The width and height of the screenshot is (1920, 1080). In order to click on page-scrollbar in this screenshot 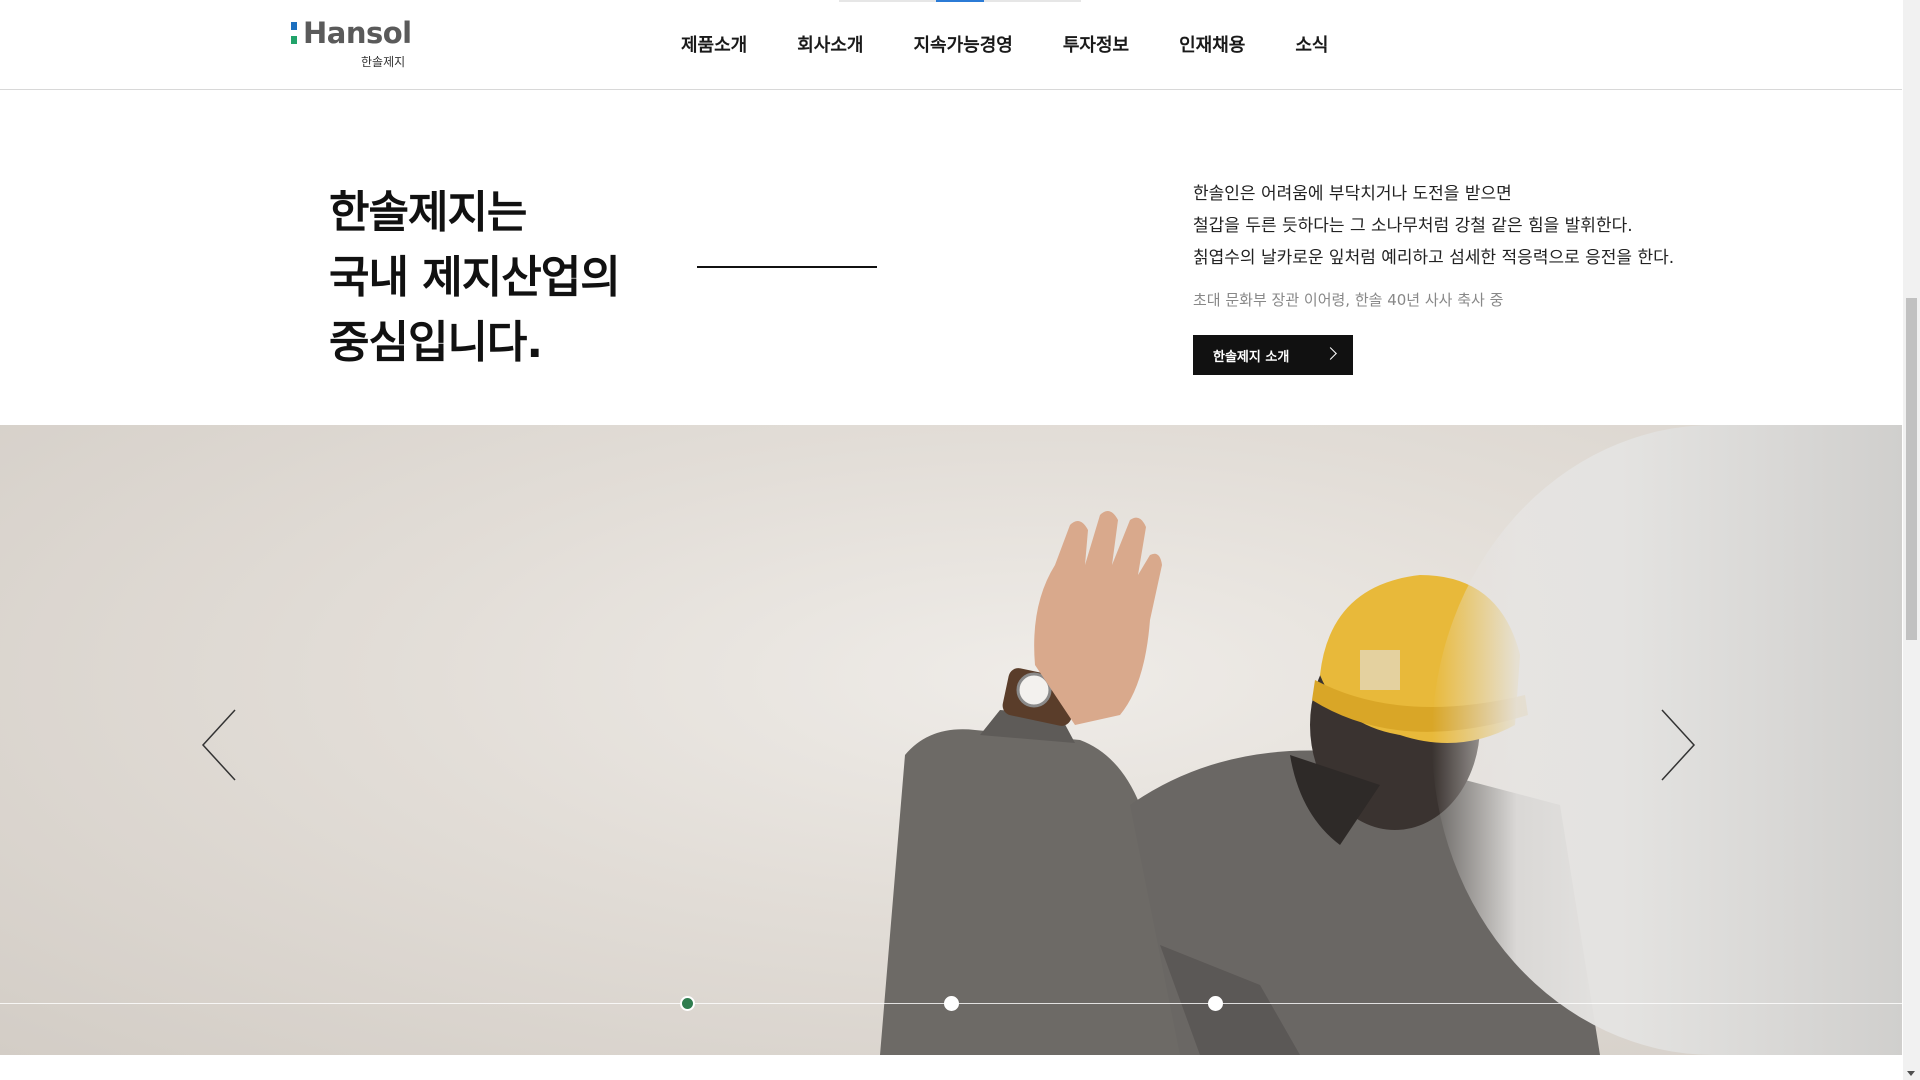, I will do `click(1911, 540)`.